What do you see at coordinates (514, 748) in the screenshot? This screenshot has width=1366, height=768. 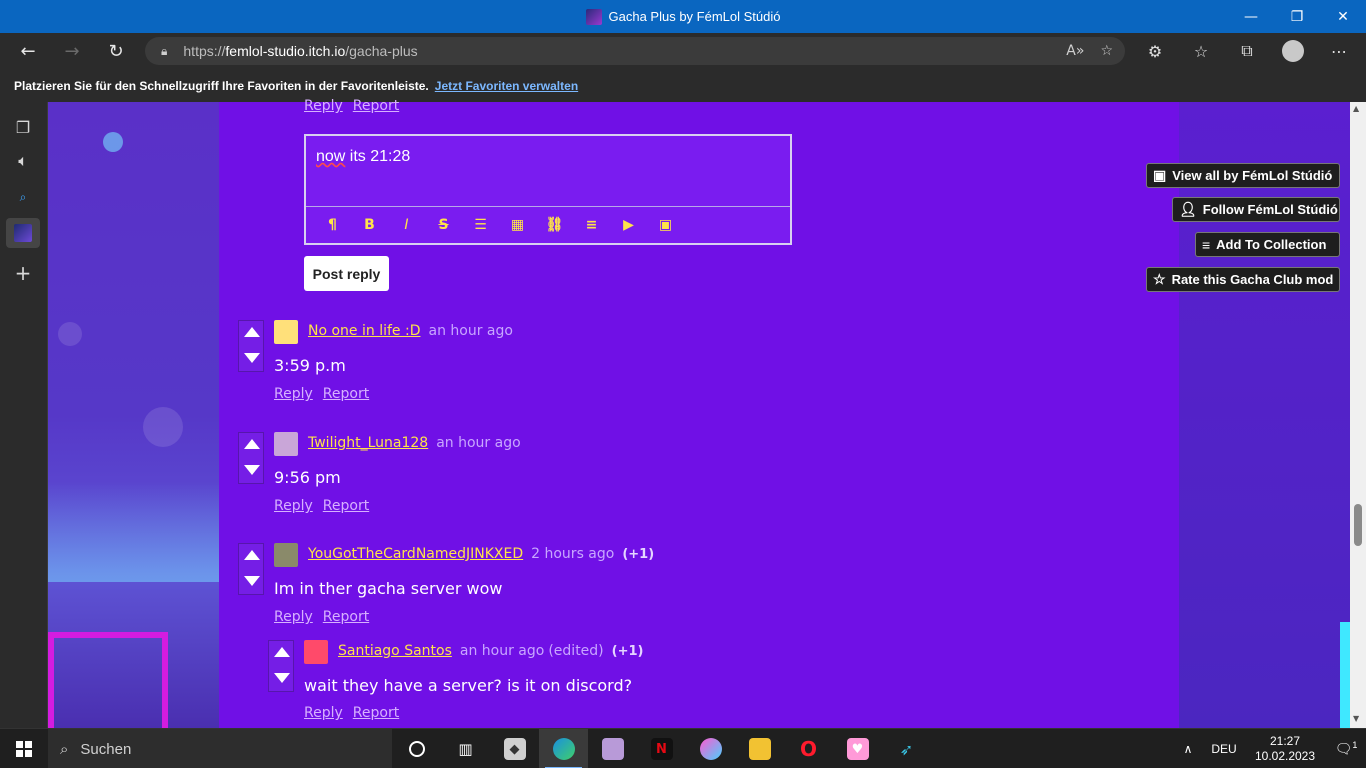 I see `taskbar-app-roblox: ◆` at bounding box center [514, 748].